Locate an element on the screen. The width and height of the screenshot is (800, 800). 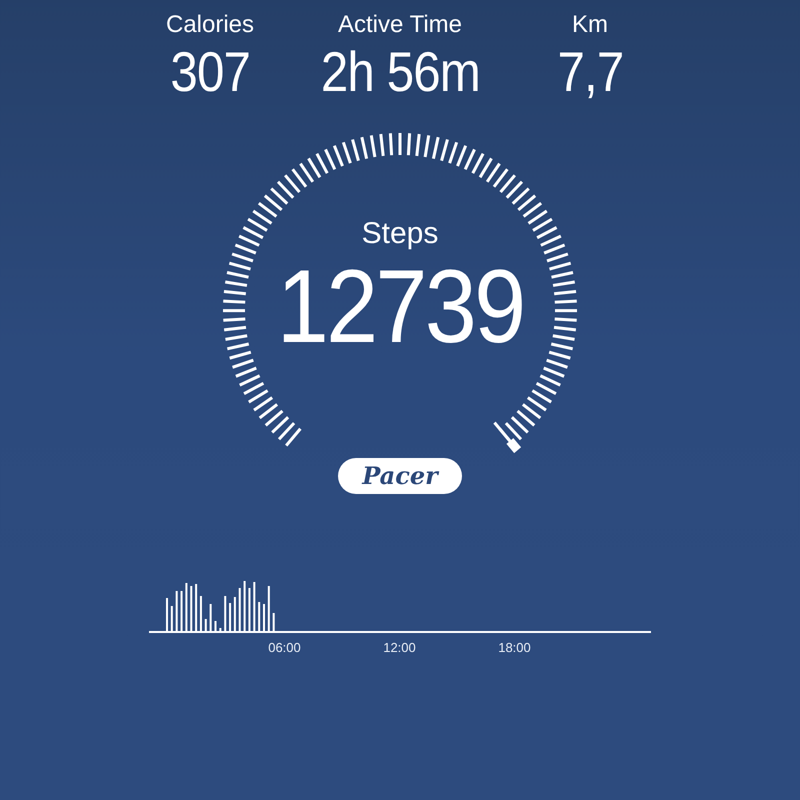
time-label: 18:00 is located at coordinates (514, 647).